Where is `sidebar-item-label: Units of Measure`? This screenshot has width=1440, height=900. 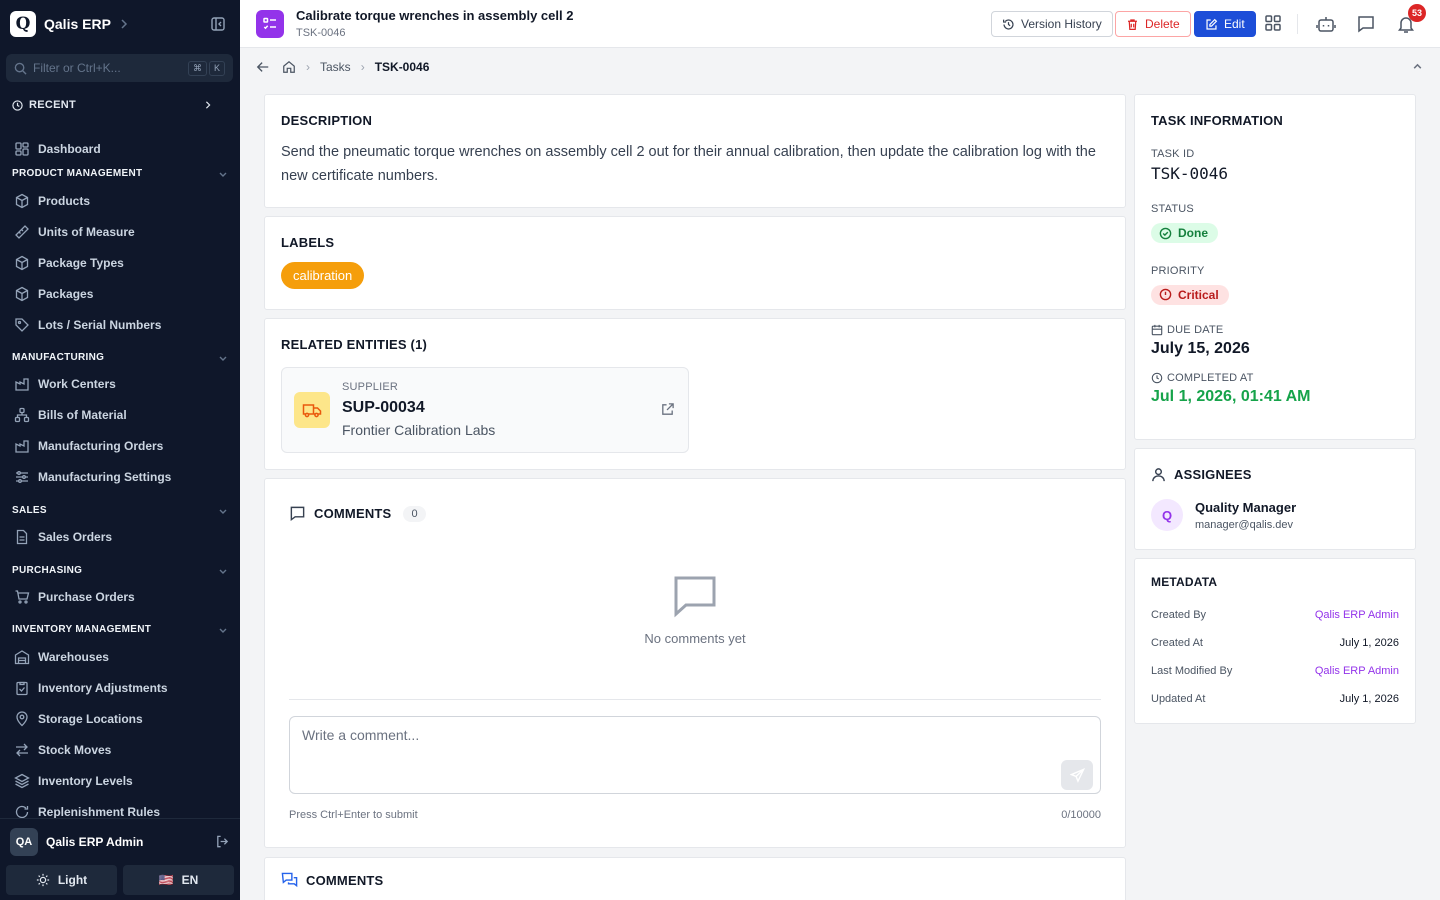 sidebar-item-label: Units of Measure is located at coordinates (86, 232).